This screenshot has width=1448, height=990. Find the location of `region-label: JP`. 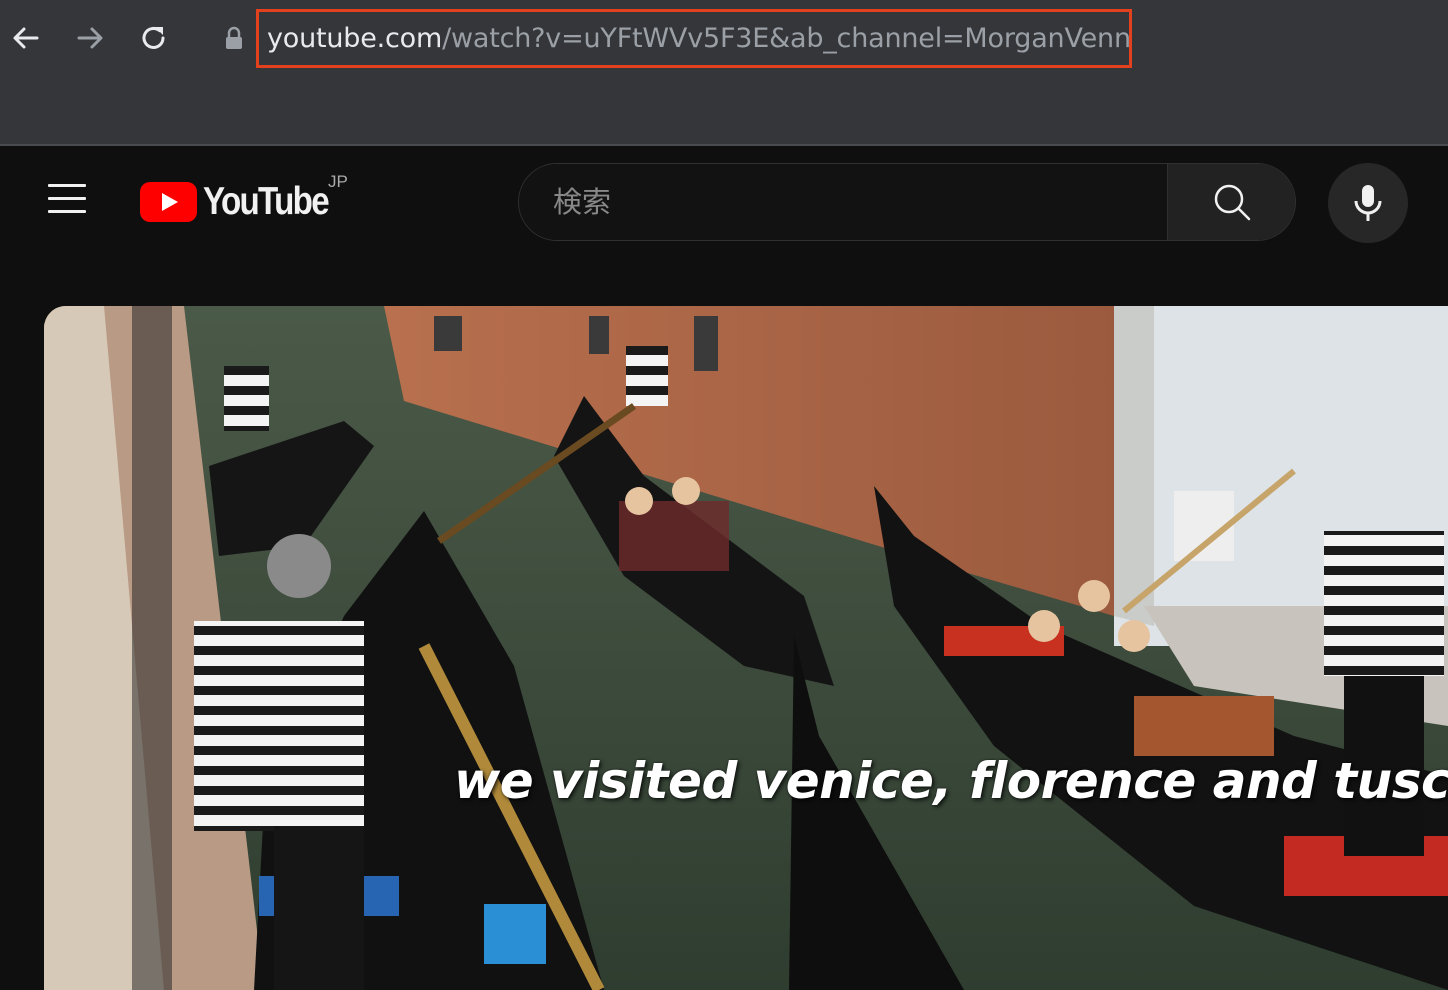

region-label: JP is located at coordinates (338, 181).